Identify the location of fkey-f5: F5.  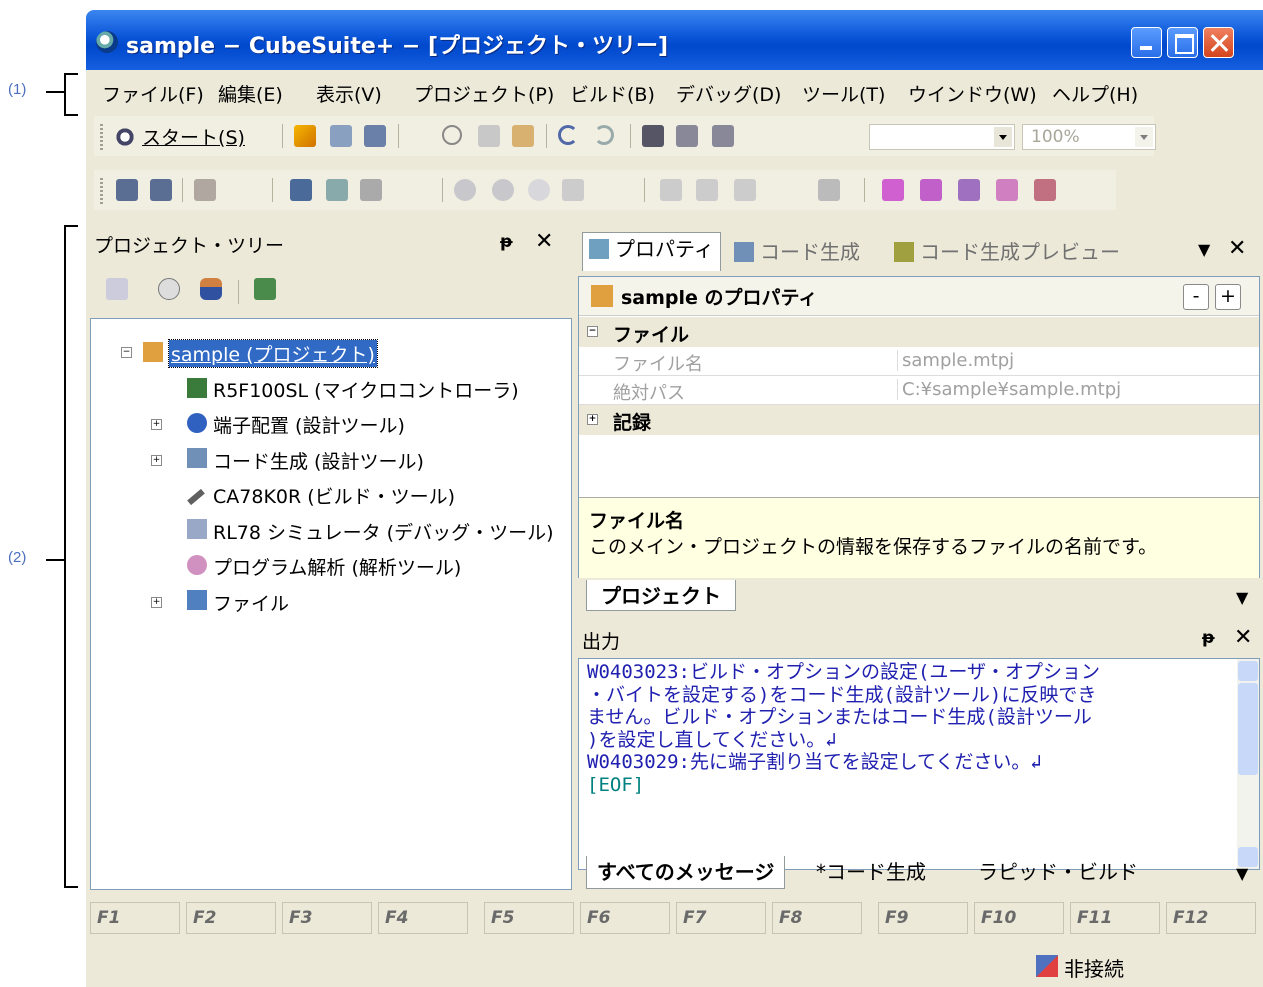
(529, 918).